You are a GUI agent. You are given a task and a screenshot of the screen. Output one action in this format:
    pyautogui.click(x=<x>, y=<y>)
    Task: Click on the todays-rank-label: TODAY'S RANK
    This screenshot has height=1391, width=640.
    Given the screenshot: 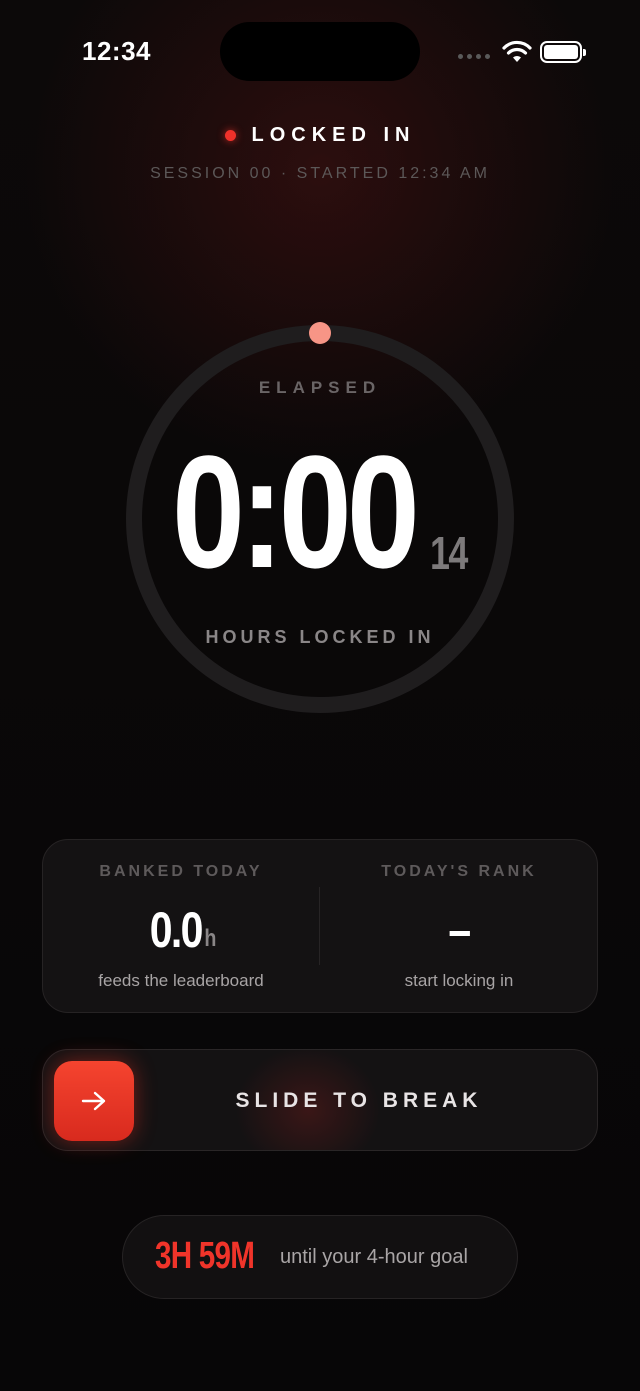 What is the action you would take?
    pyautogui.click(x=459, y=871)
    